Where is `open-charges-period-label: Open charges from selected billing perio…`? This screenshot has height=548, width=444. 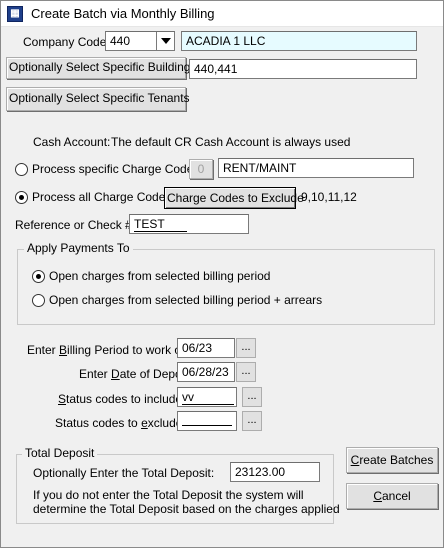 open-charges-period-label: Open charges from selected billing perio… is located at coordinates (160, 276).